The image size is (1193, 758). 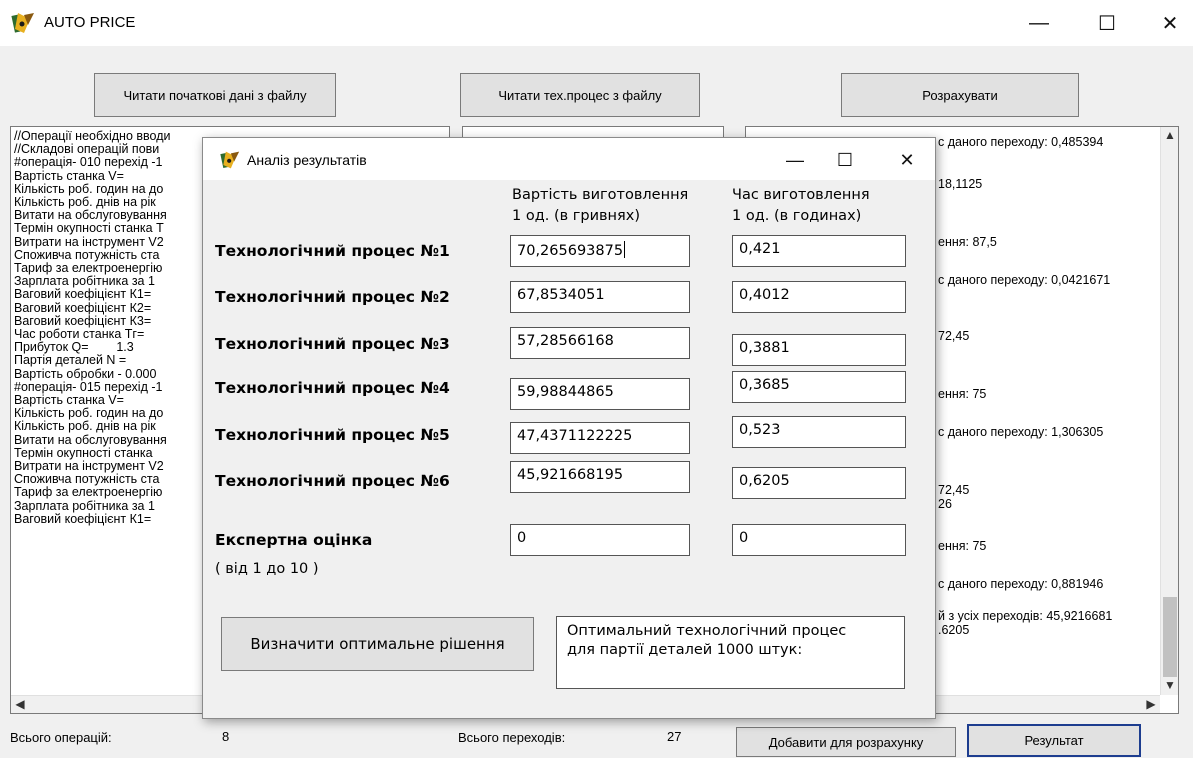 I want to click on scroll-up-icon: ▲, so click(x=1169, y=136).